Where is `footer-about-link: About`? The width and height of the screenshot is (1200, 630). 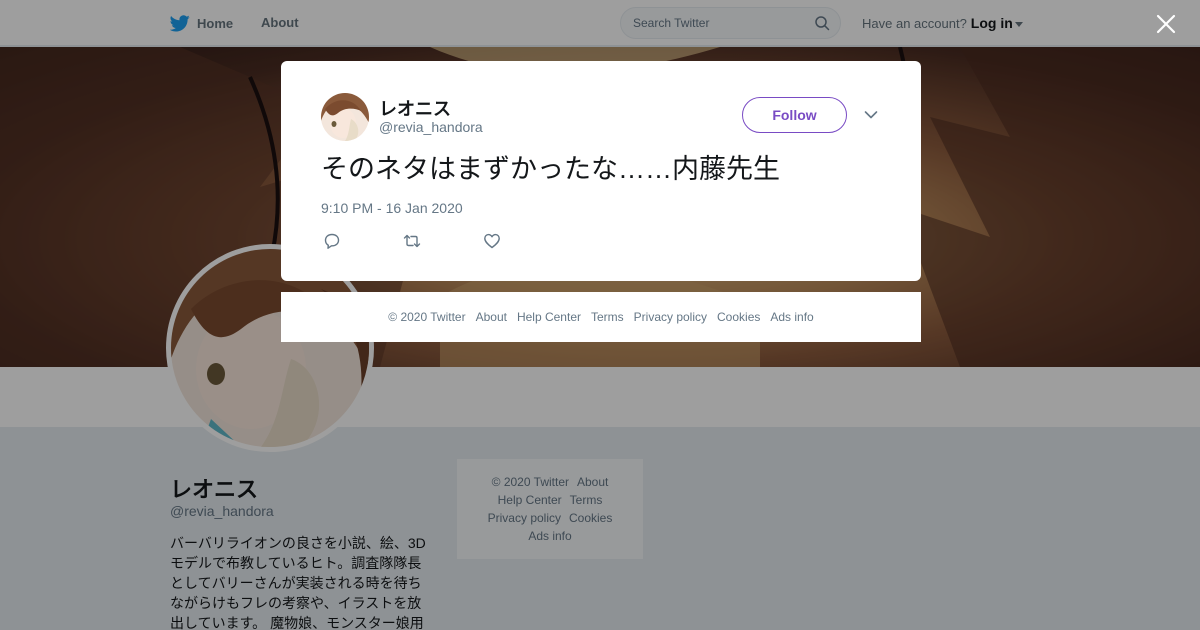
footer-about-link: About is located at coordinates (491, 317).